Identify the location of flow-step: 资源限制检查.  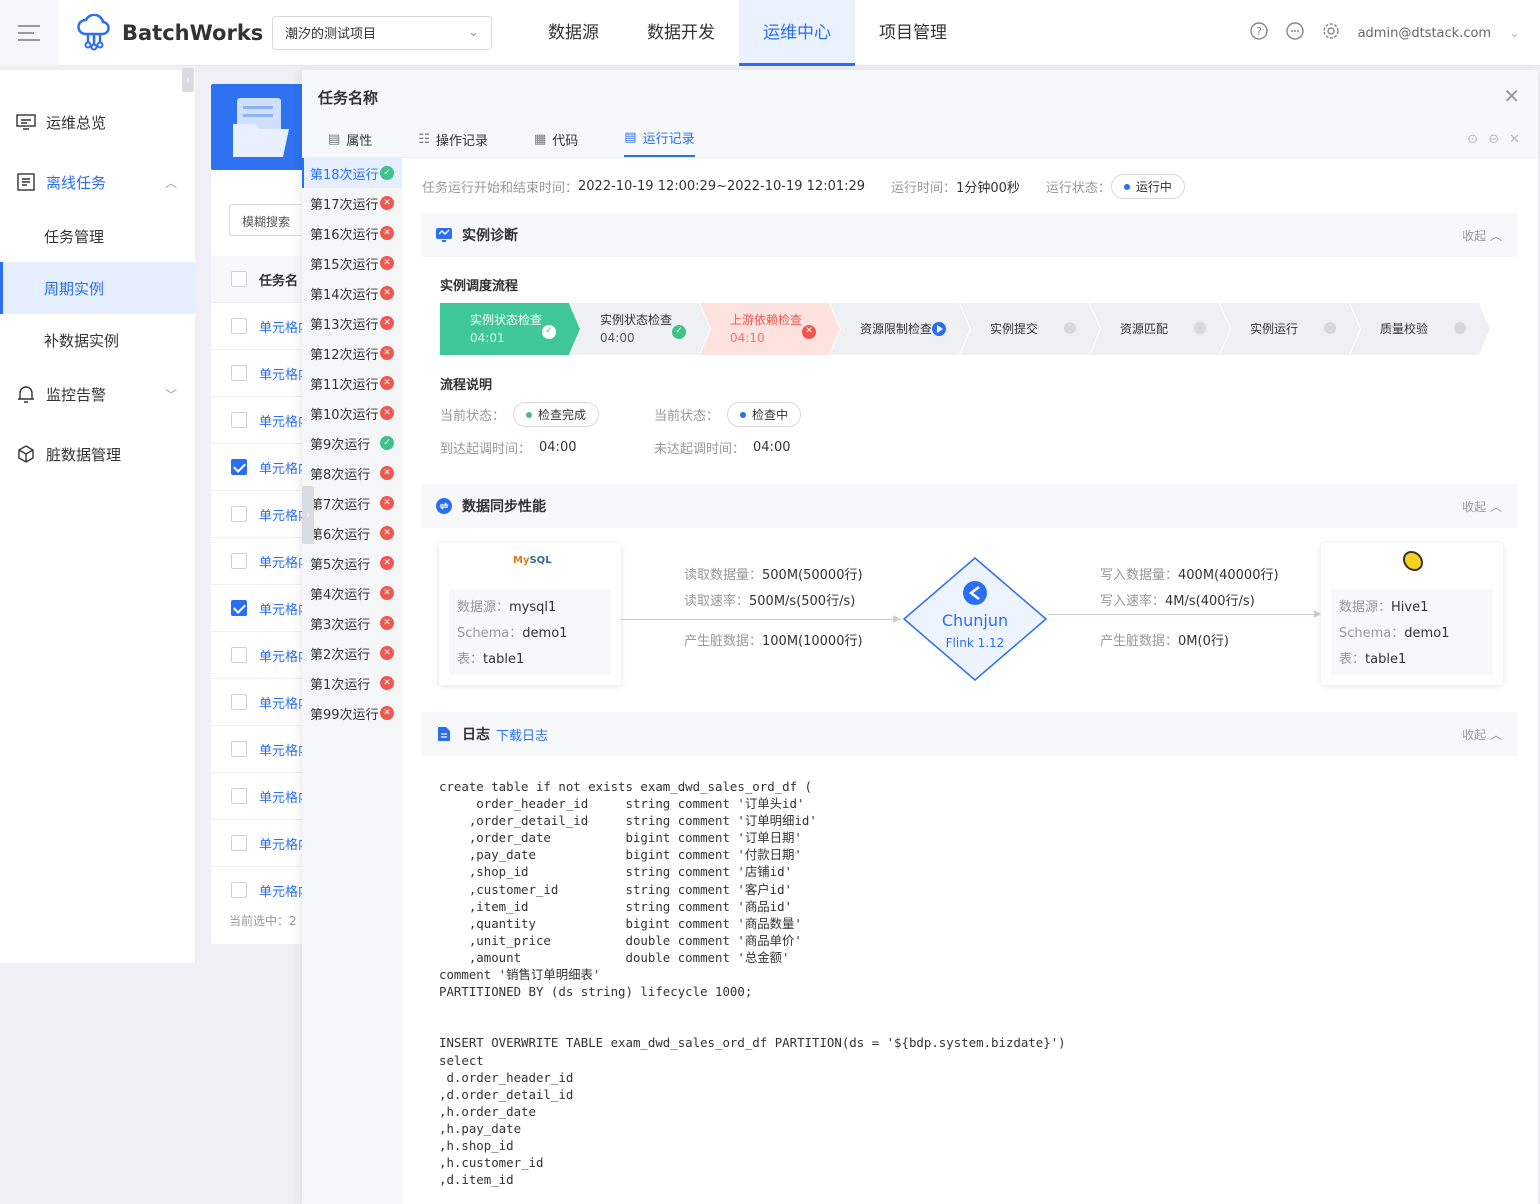
(900, 329).